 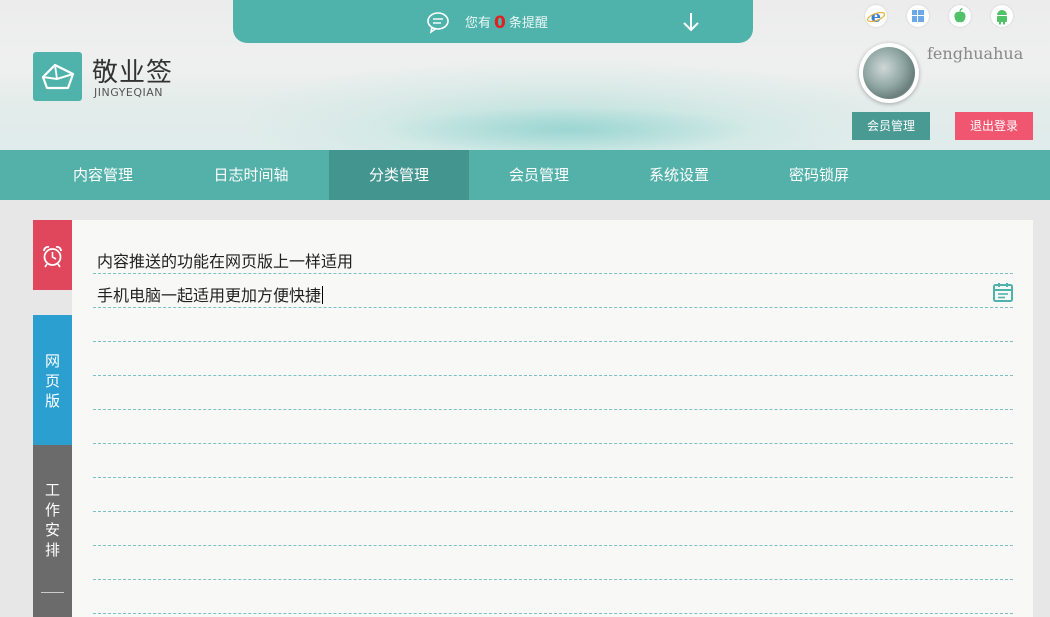 I want to click on main-nav: 内容管理 日志时间轴 分类管理 会员管理 系统设置 密码锁屏, so click(x=525, y=175).